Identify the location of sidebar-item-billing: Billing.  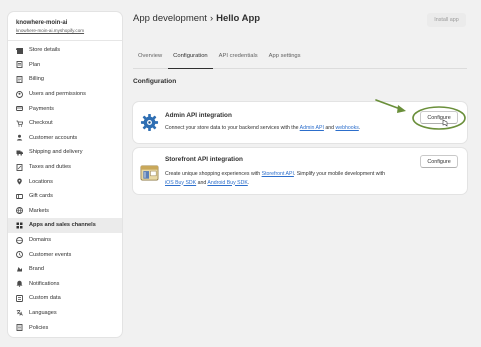
(65, 79).